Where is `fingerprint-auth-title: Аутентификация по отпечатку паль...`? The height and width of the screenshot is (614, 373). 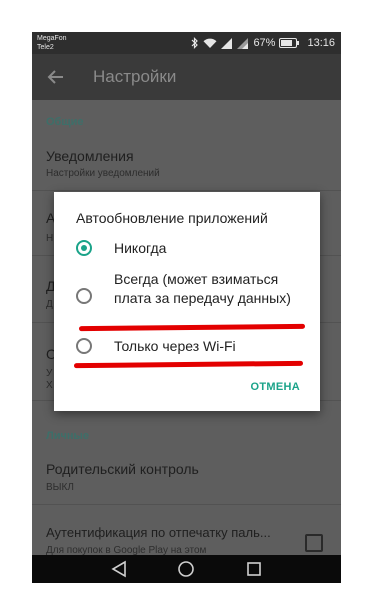
fingerprint-auth-title: Аутентификация по отпечатку паль... is located at coordinates (158, 532).